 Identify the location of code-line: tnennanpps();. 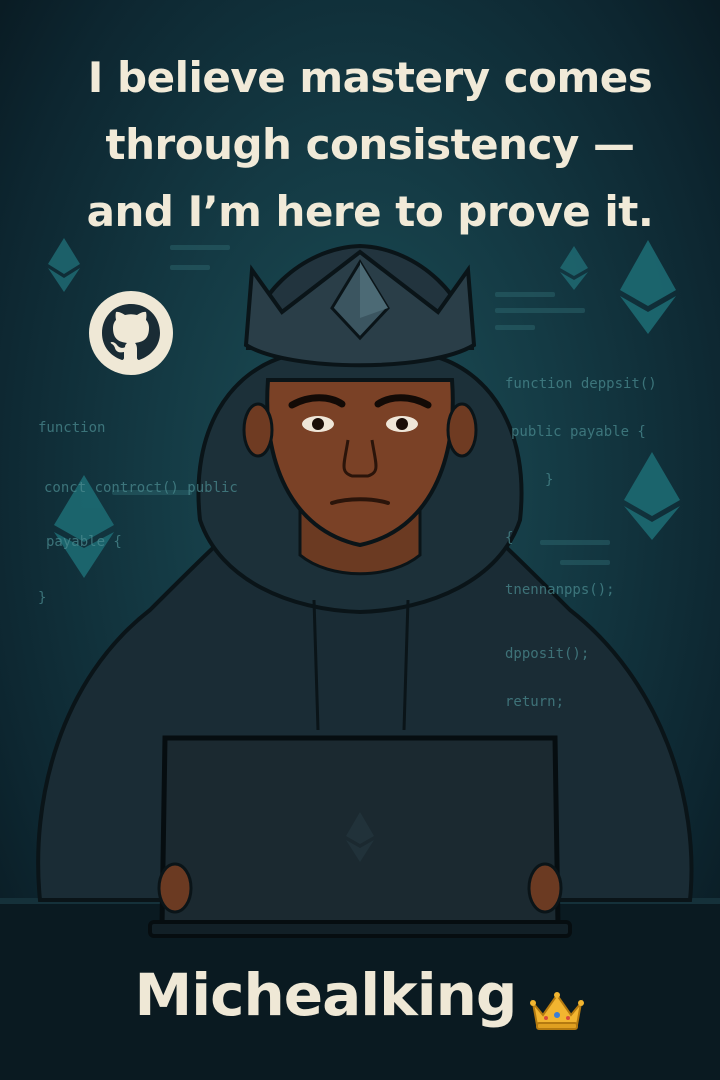
(560, 590).